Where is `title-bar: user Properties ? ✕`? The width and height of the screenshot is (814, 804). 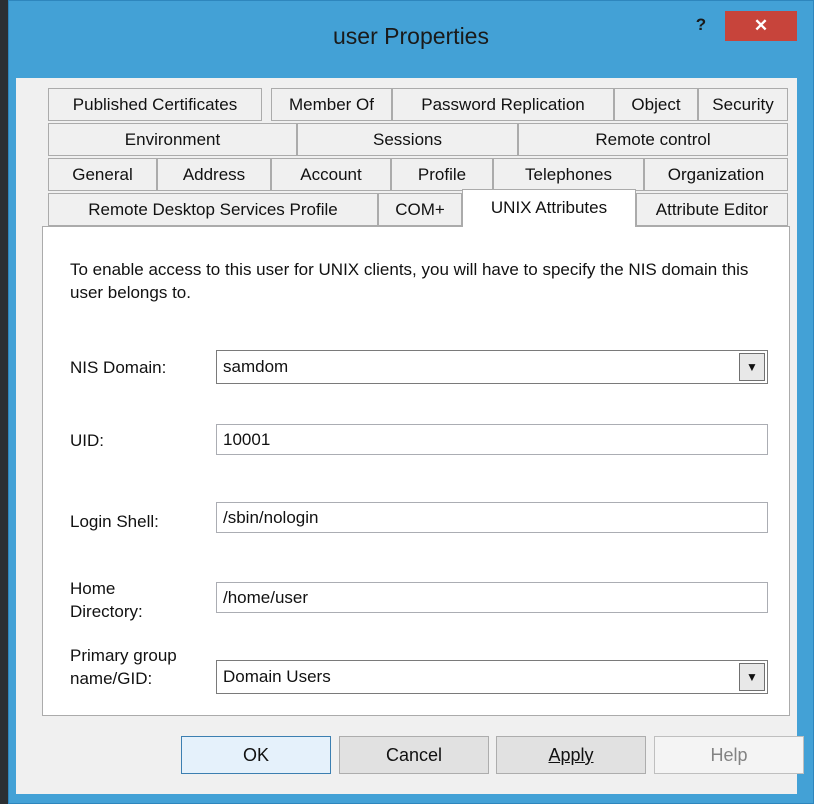 title-bar: user Properties ? ✕ is located at coordinates (411, 41).